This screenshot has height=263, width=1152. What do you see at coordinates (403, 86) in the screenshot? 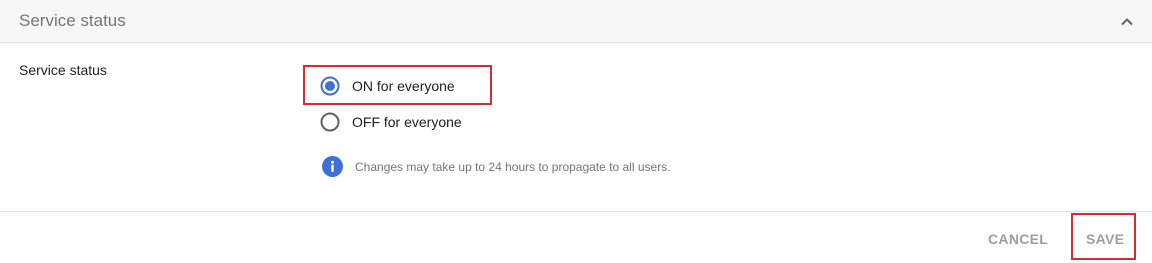
I see `radio-label-on: ON for everyone` at bounding box center [403, 86].